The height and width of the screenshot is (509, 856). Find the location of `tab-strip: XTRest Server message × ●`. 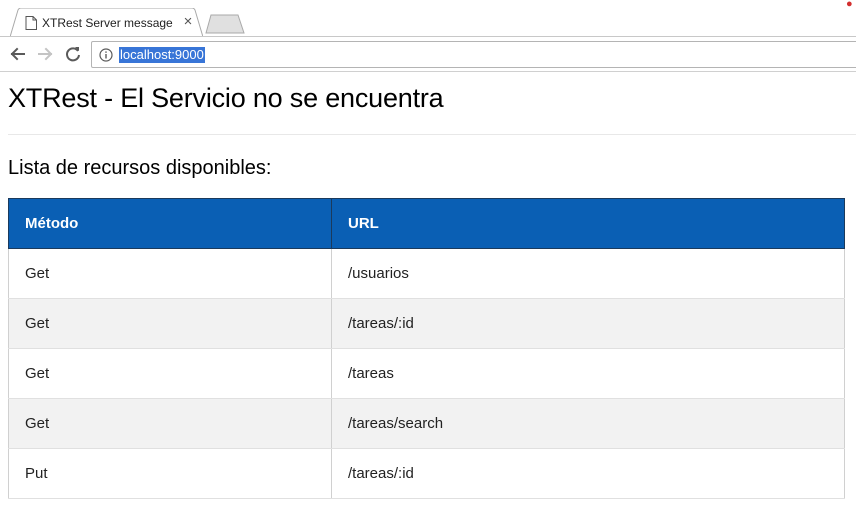

tab-strip: XTRest Server message × ● is located at coordinates (428, 19).